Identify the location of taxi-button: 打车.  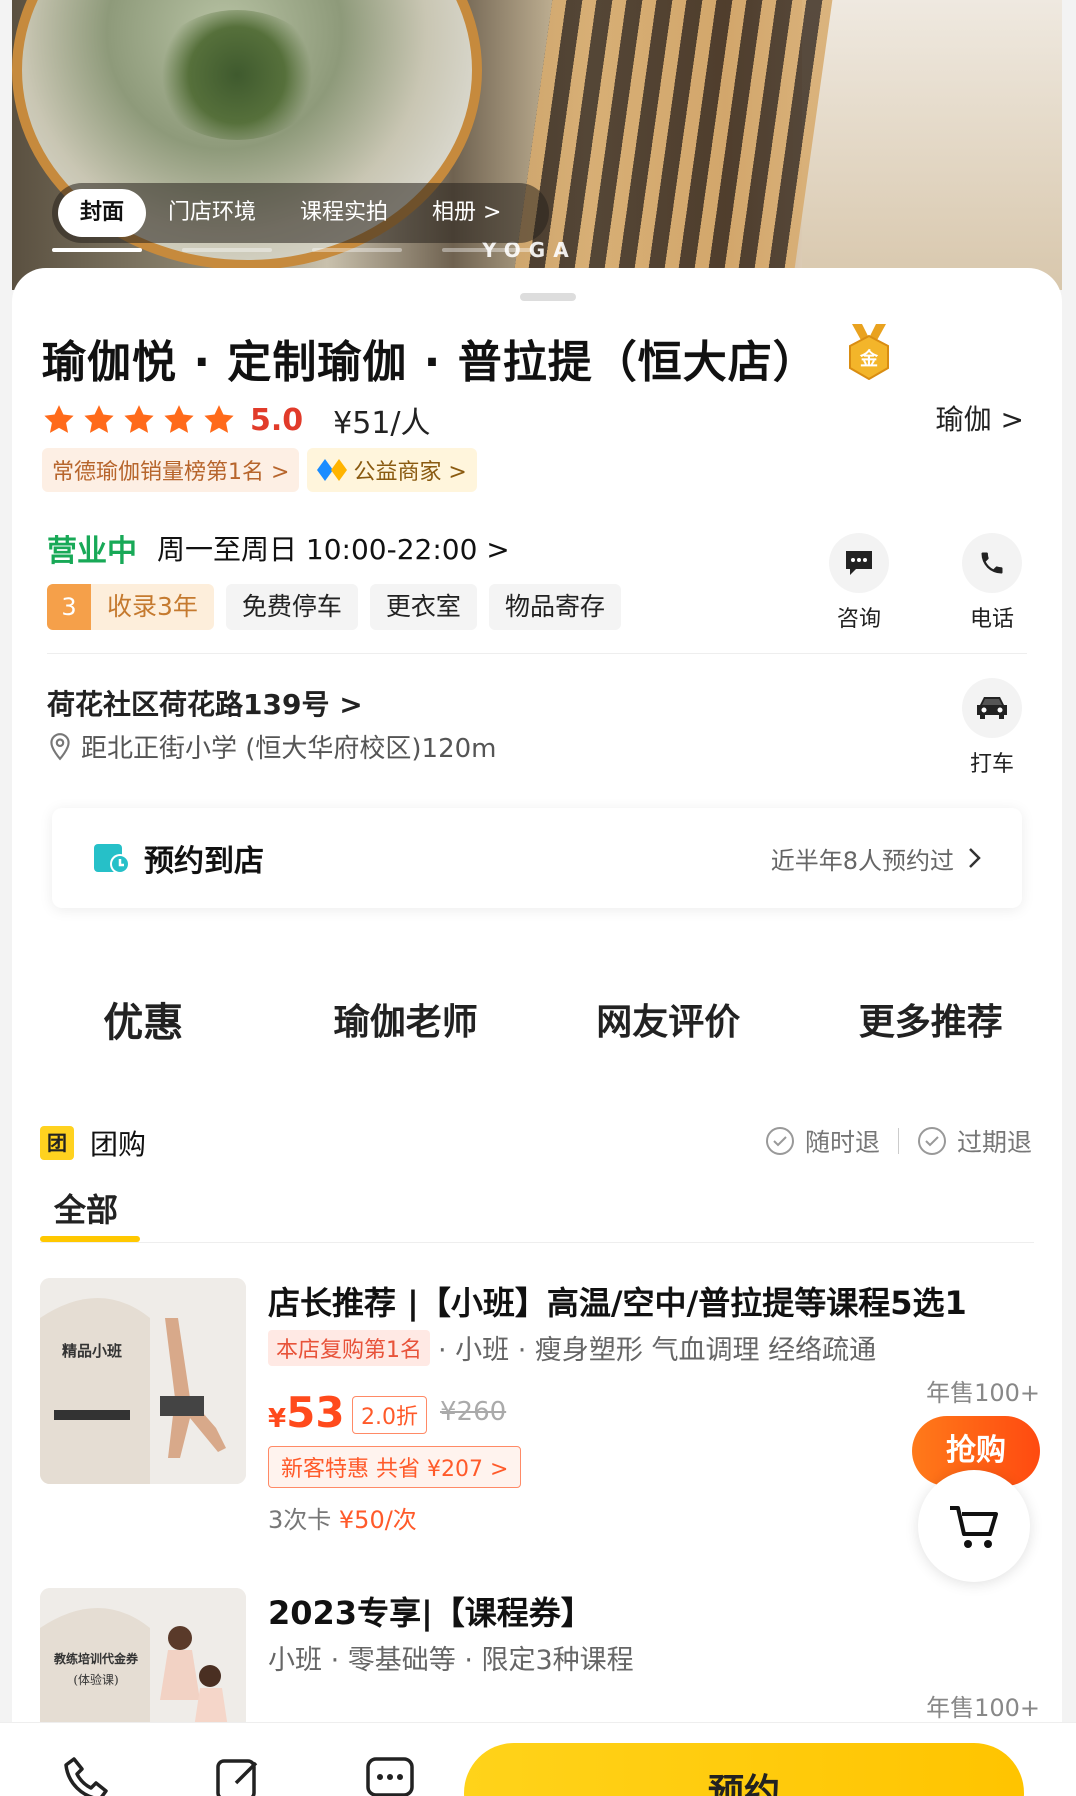
(992, 728).